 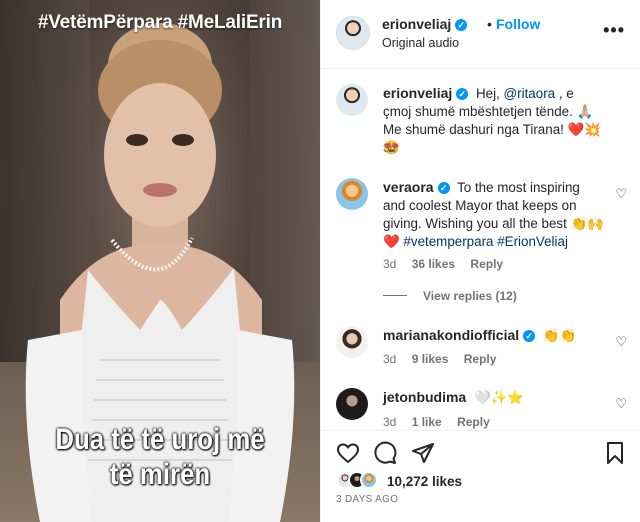 What do you see at coordinates (369, 480) in the screenshot?
I see `liker-avatar` at bounding box center [369, 480].